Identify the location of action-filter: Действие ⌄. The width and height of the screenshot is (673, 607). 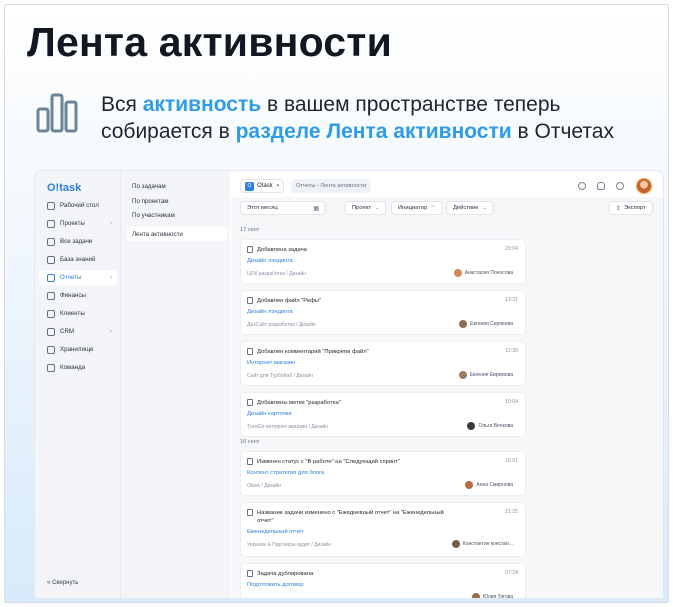
(470, 208).